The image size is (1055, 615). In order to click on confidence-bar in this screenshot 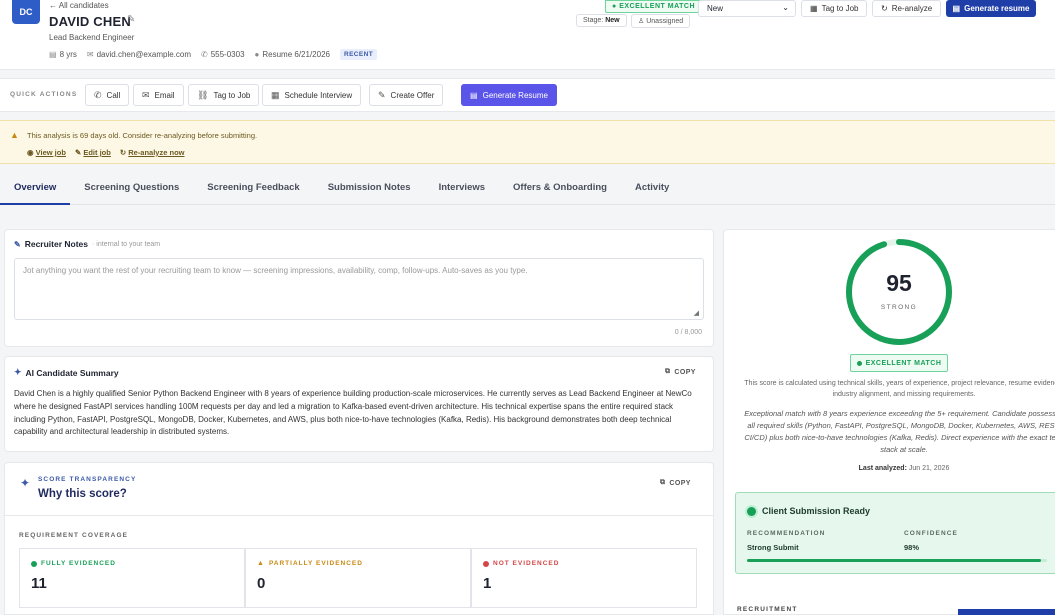, I will do `click(897, 560)`.